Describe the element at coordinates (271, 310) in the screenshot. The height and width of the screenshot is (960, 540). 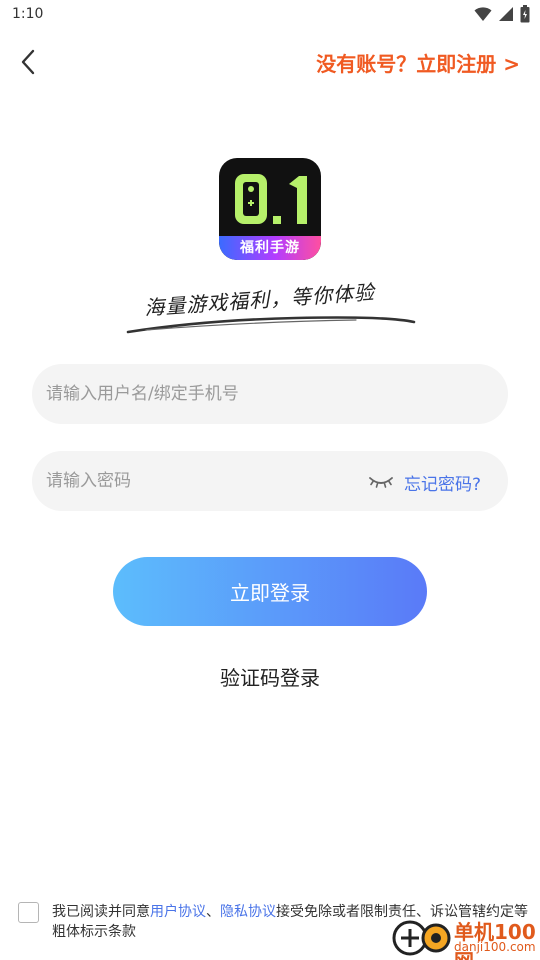
I see `slogan: 海量游戏福利，等你体验` at that location.